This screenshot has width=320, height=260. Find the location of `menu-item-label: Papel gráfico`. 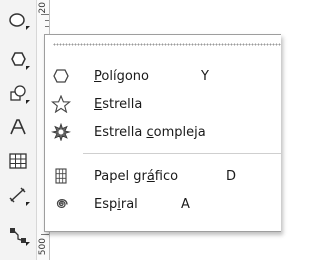

menu-item-label: Papel gráfico is located at coordinates (136, 176).